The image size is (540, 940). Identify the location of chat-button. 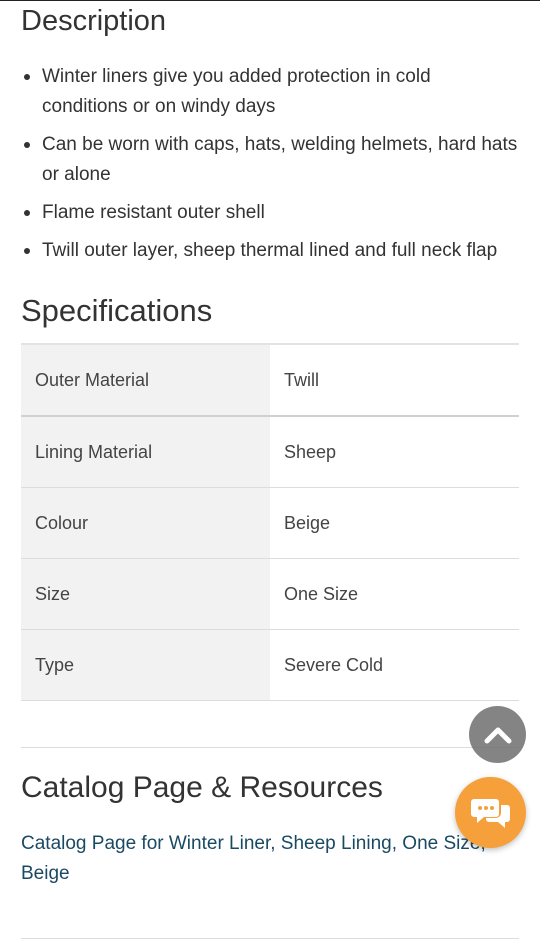
(490, 812).